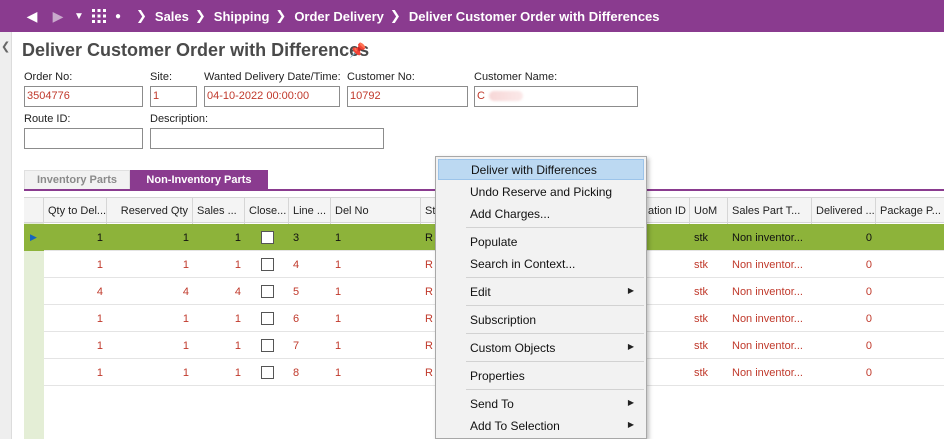 This screenshot has height=439, width=944. I want to click on description-field, so click(267, 138).